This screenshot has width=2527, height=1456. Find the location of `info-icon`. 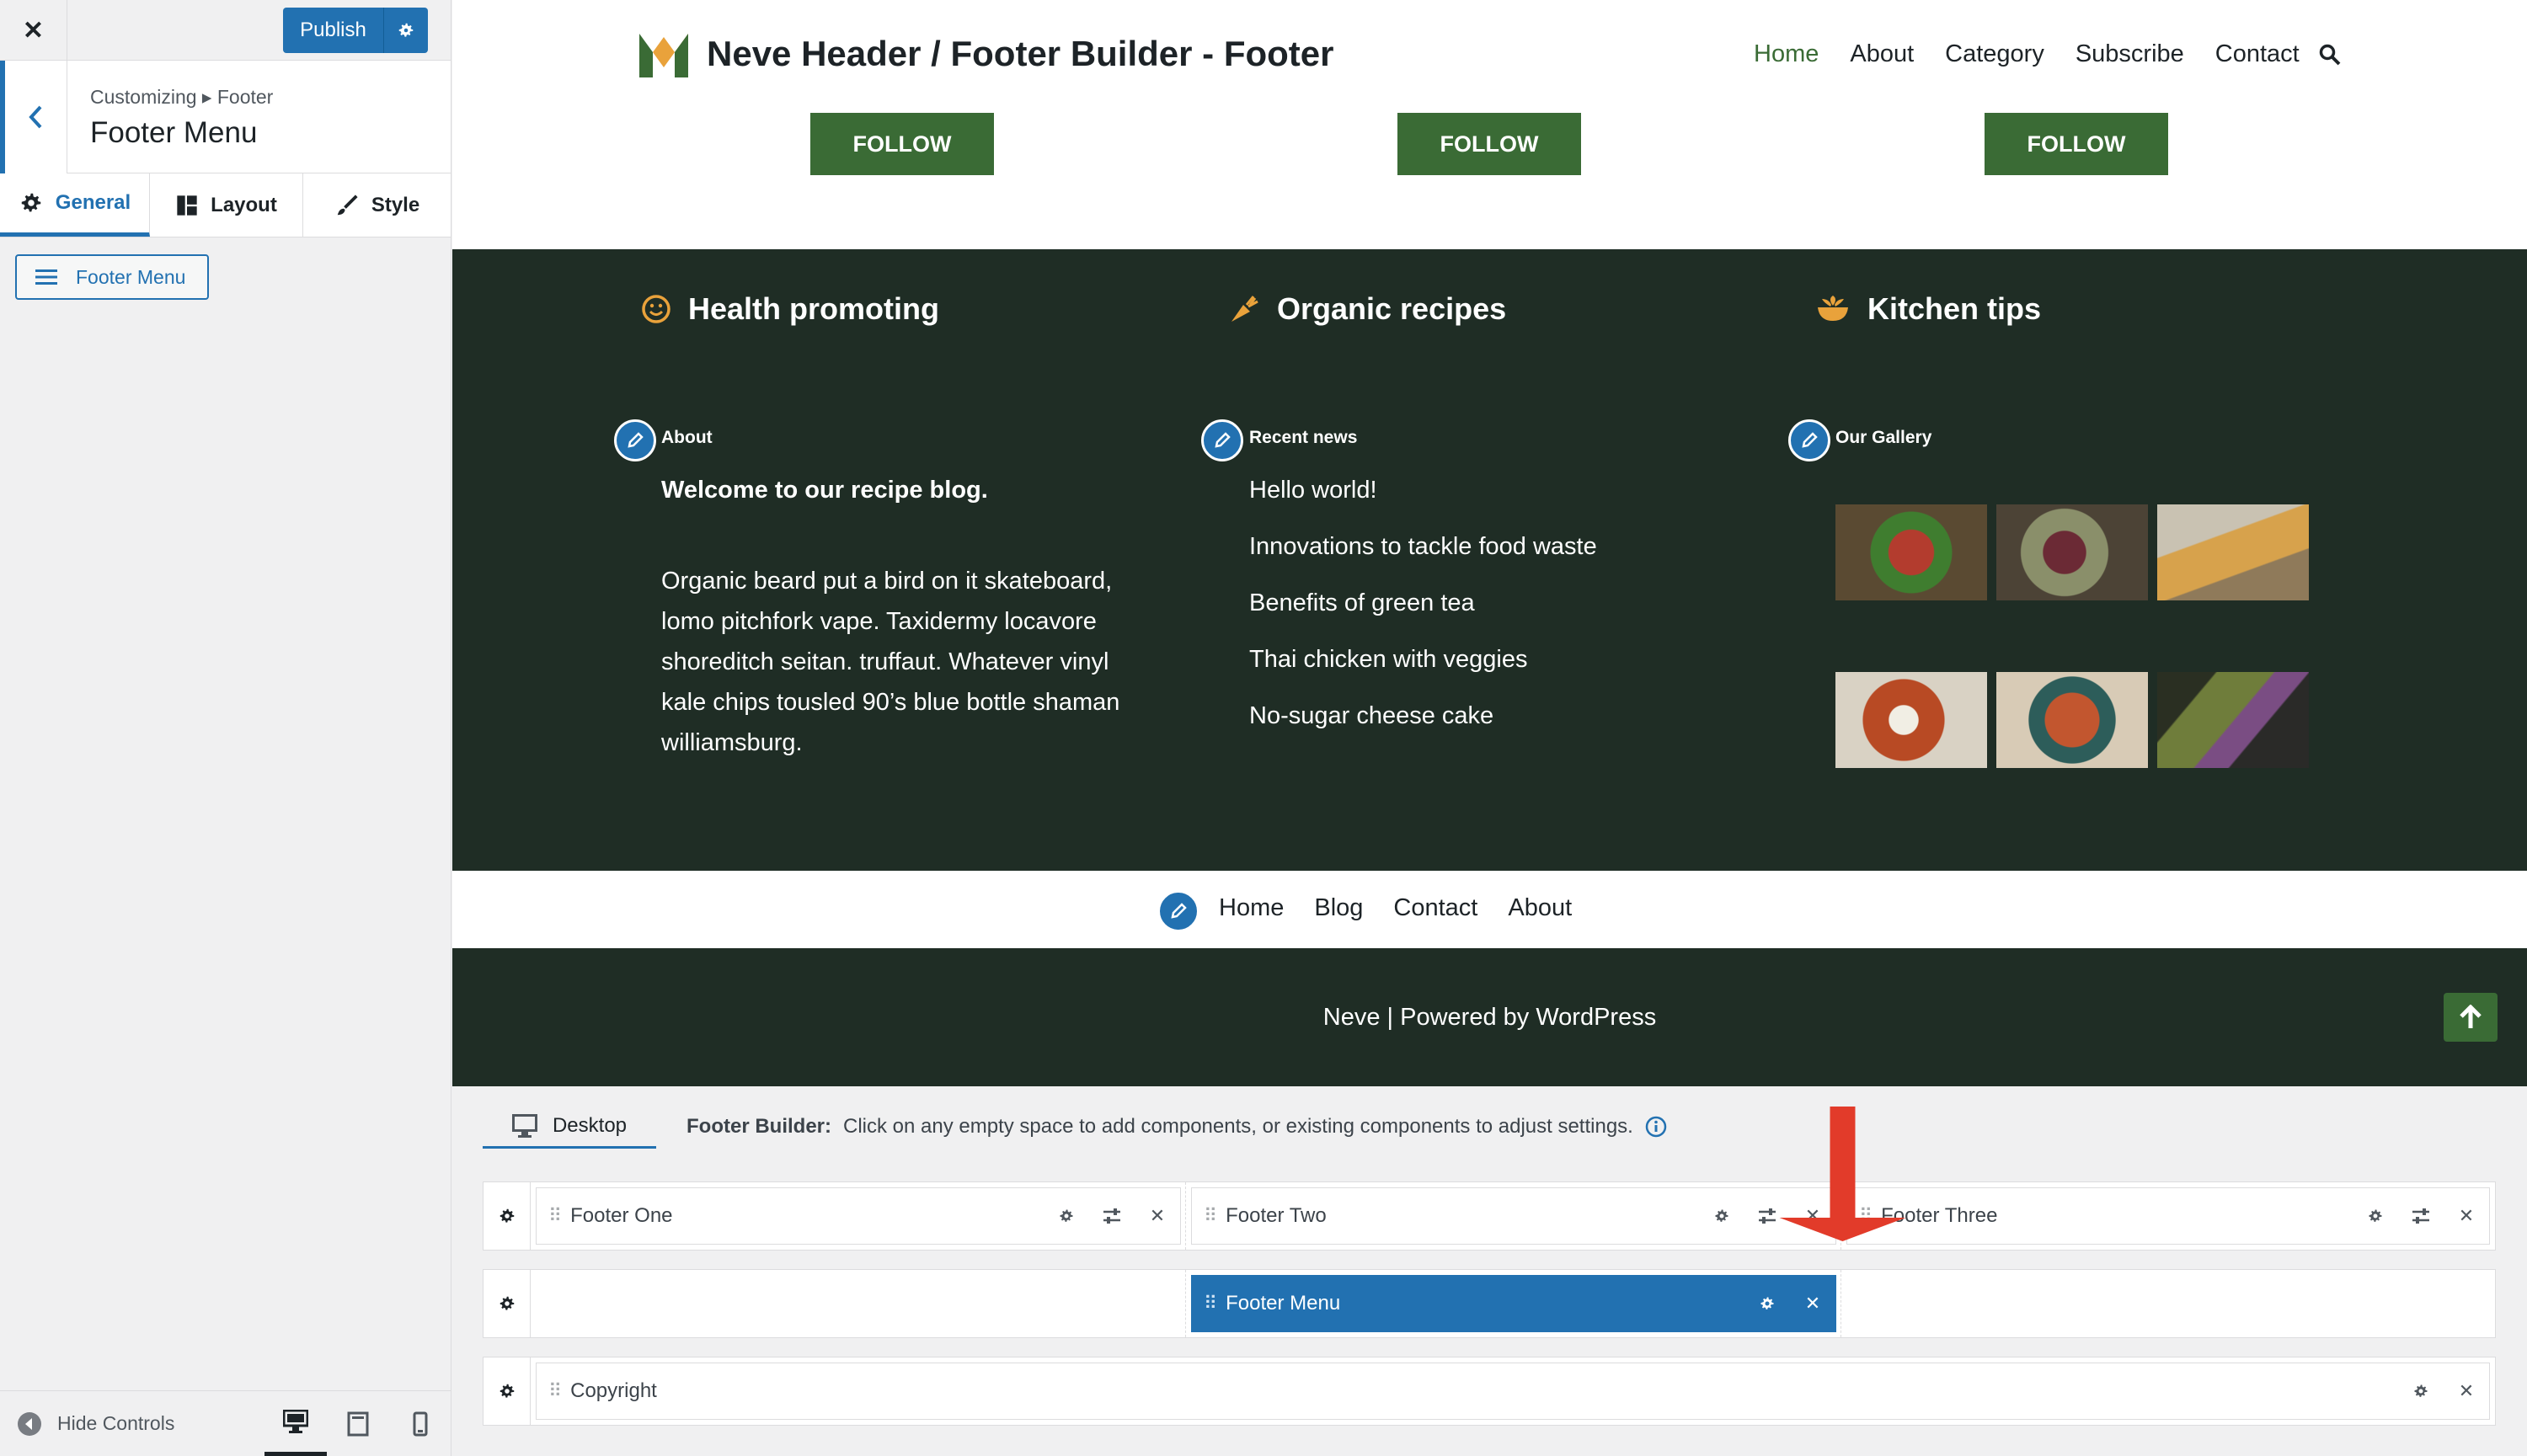

info-icon is located at coordinates (1656, 1127).